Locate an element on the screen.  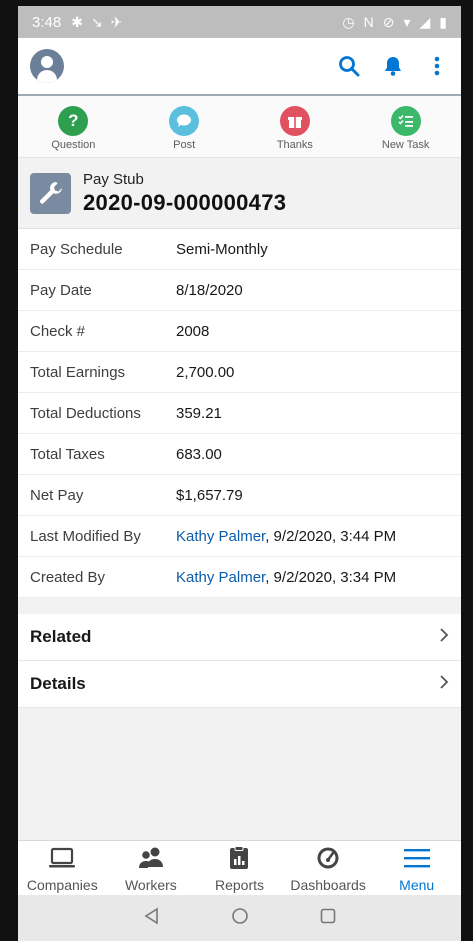
field-label: Total Taxes is located at coordinates (67, 454).